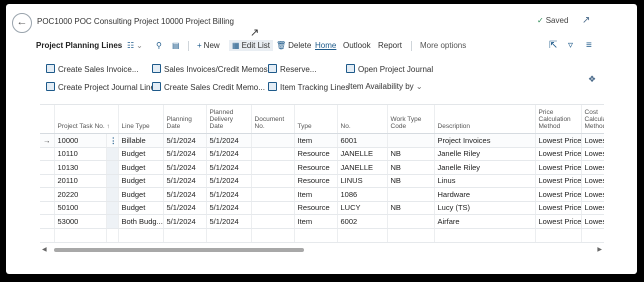  Describe the element at coordinates (112, 140) in the screenshot. I see `row-actions-icon: ⋮` at that location.